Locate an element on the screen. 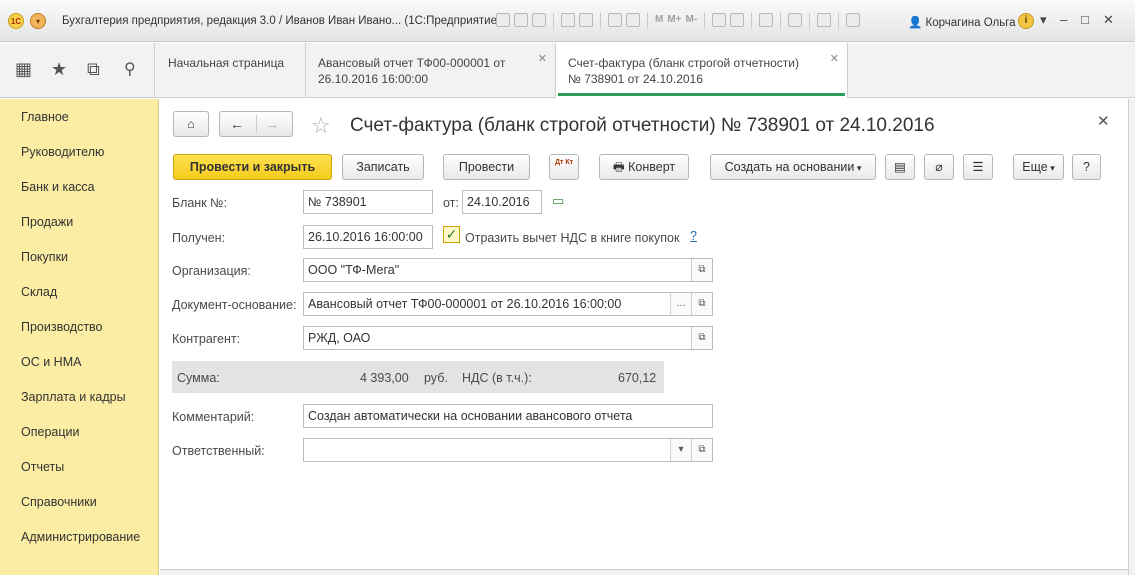  post-button: Провести is located at coordinates (486, 167).